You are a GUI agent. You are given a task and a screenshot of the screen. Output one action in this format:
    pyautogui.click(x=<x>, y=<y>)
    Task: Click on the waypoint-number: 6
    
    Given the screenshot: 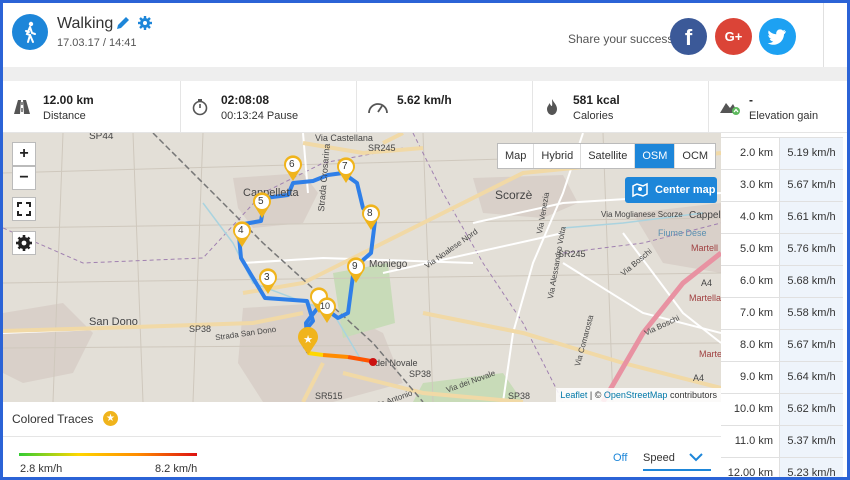 What is the action you would take?
    pyautogui.click(x=292, y=164)
    